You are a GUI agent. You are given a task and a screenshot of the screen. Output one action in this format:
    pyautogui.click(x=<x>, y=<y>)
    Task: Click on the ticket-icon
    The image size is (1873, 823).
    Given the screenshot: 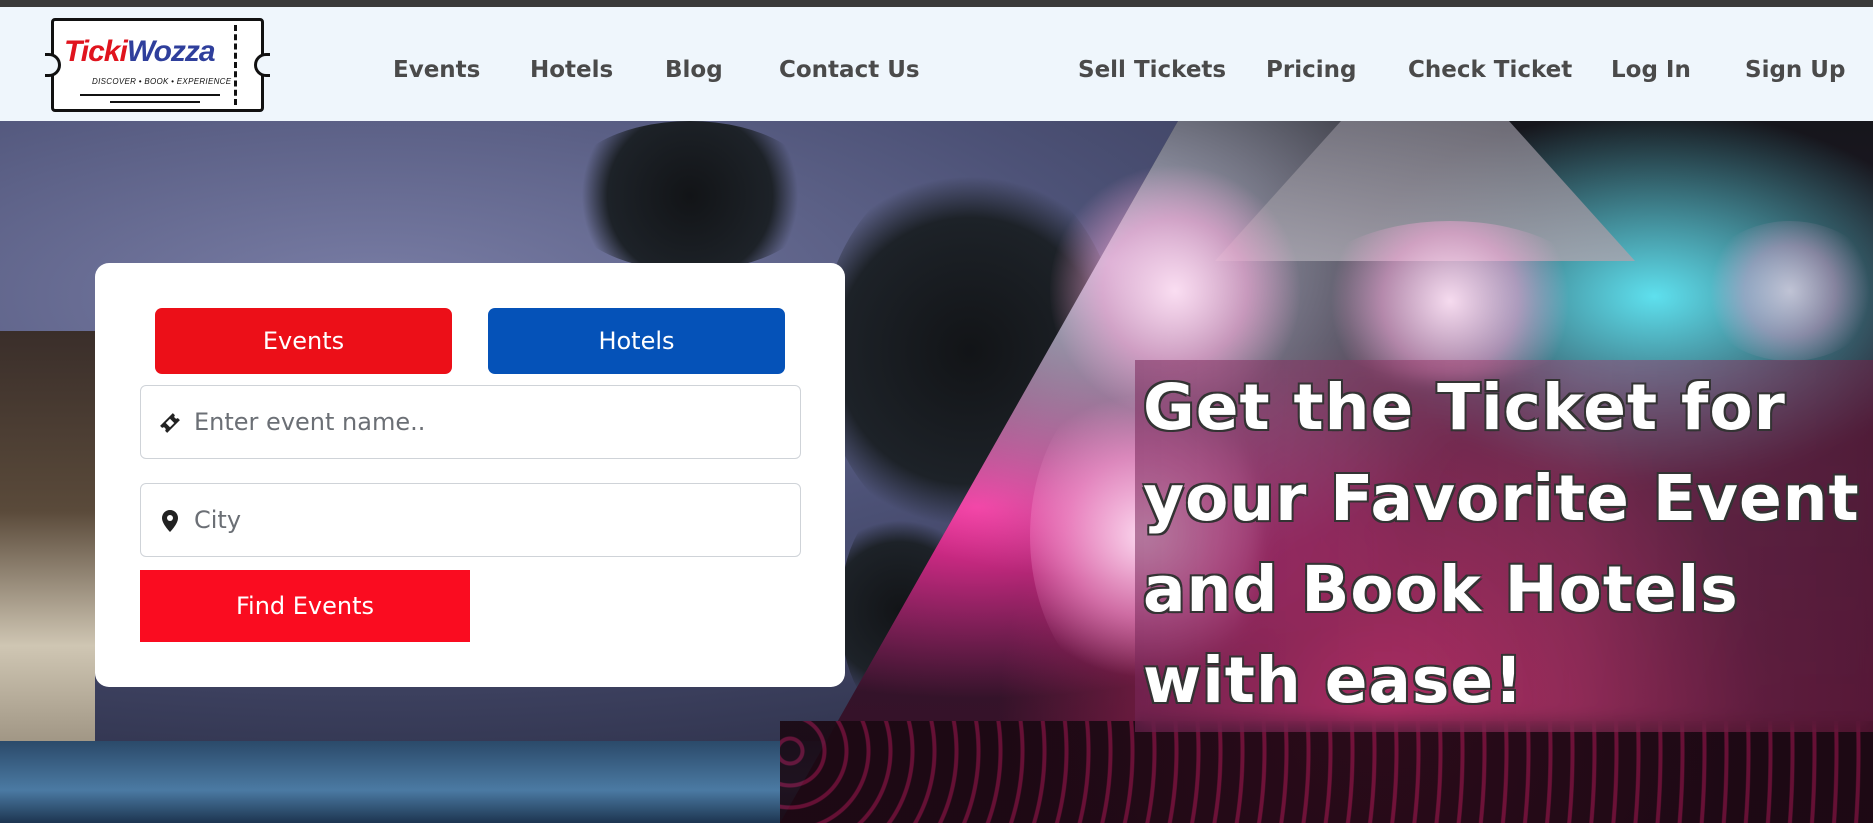 What is the action you would take?
    pyautogui.click(x=170, y=423)
    